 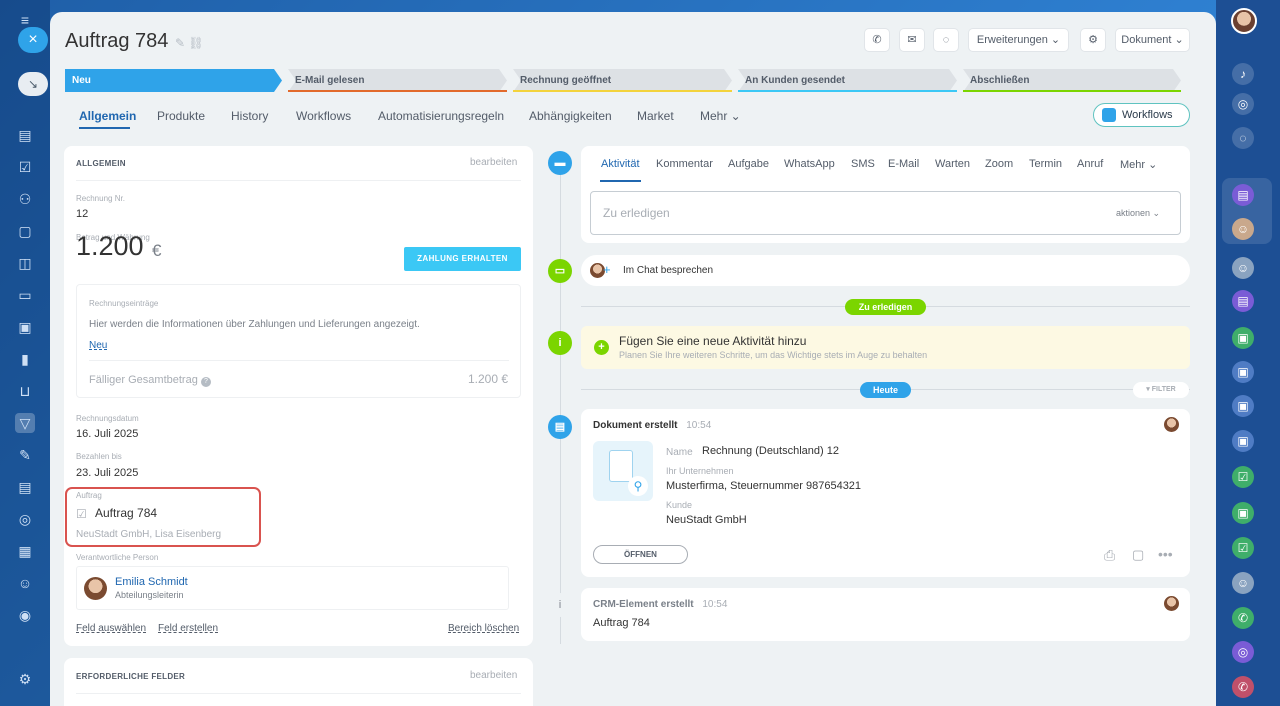 What do you see at coordinates (1243, 513) in the screenshot?
I see `lock-icon-5: ▣` at bounding box center [1243, 513].